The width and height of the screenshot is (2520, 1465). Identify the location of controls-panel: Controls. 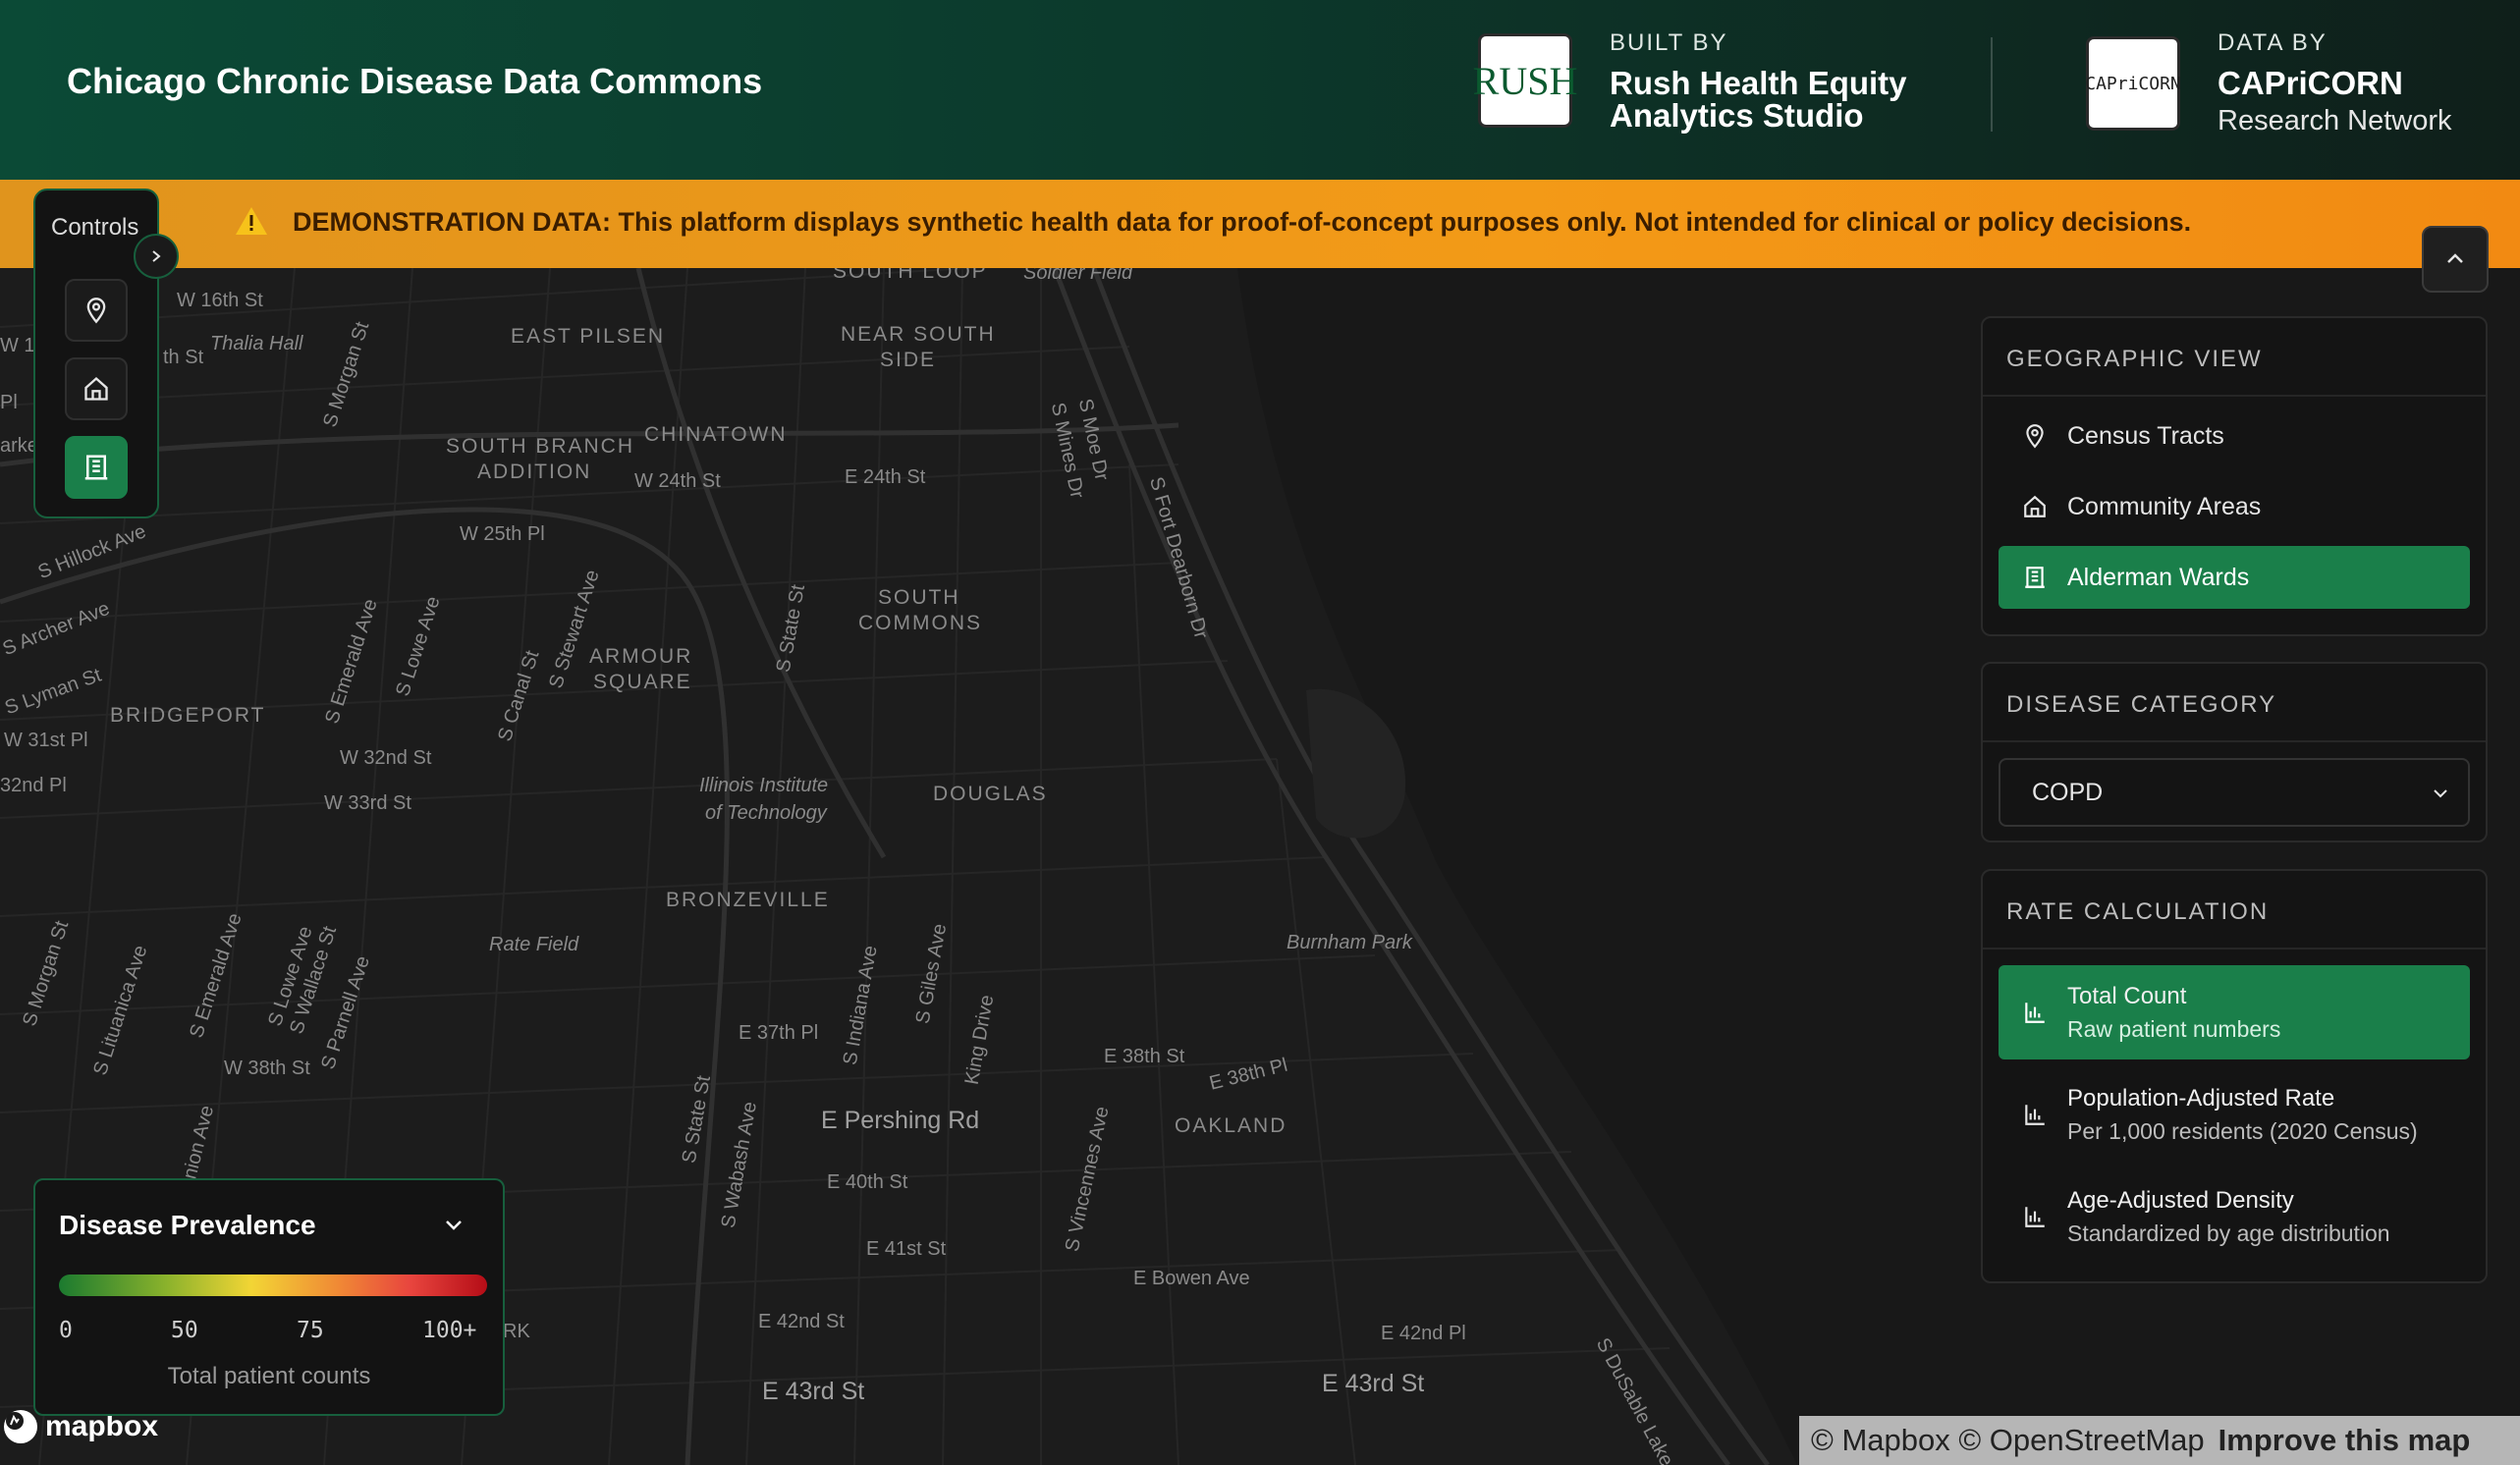
(96, 353).